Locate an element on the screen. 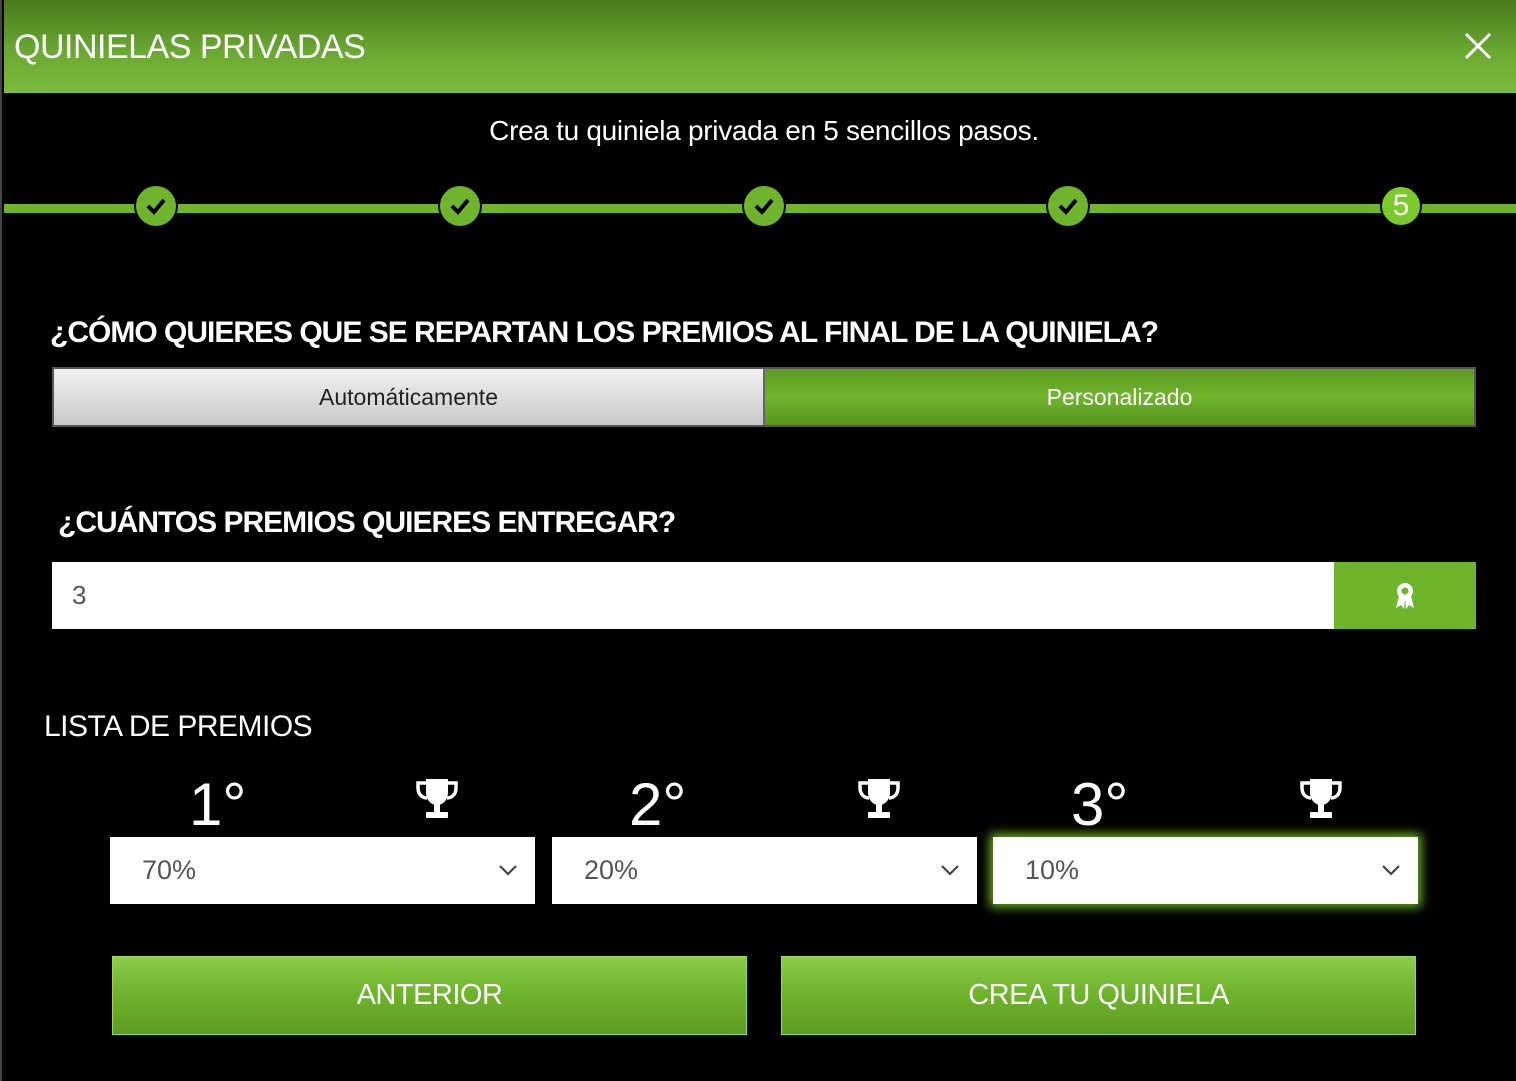 The width and height of the screenshot is (1516, 1081). prize-3-select: 10% is located at coordinates (1205, 870).